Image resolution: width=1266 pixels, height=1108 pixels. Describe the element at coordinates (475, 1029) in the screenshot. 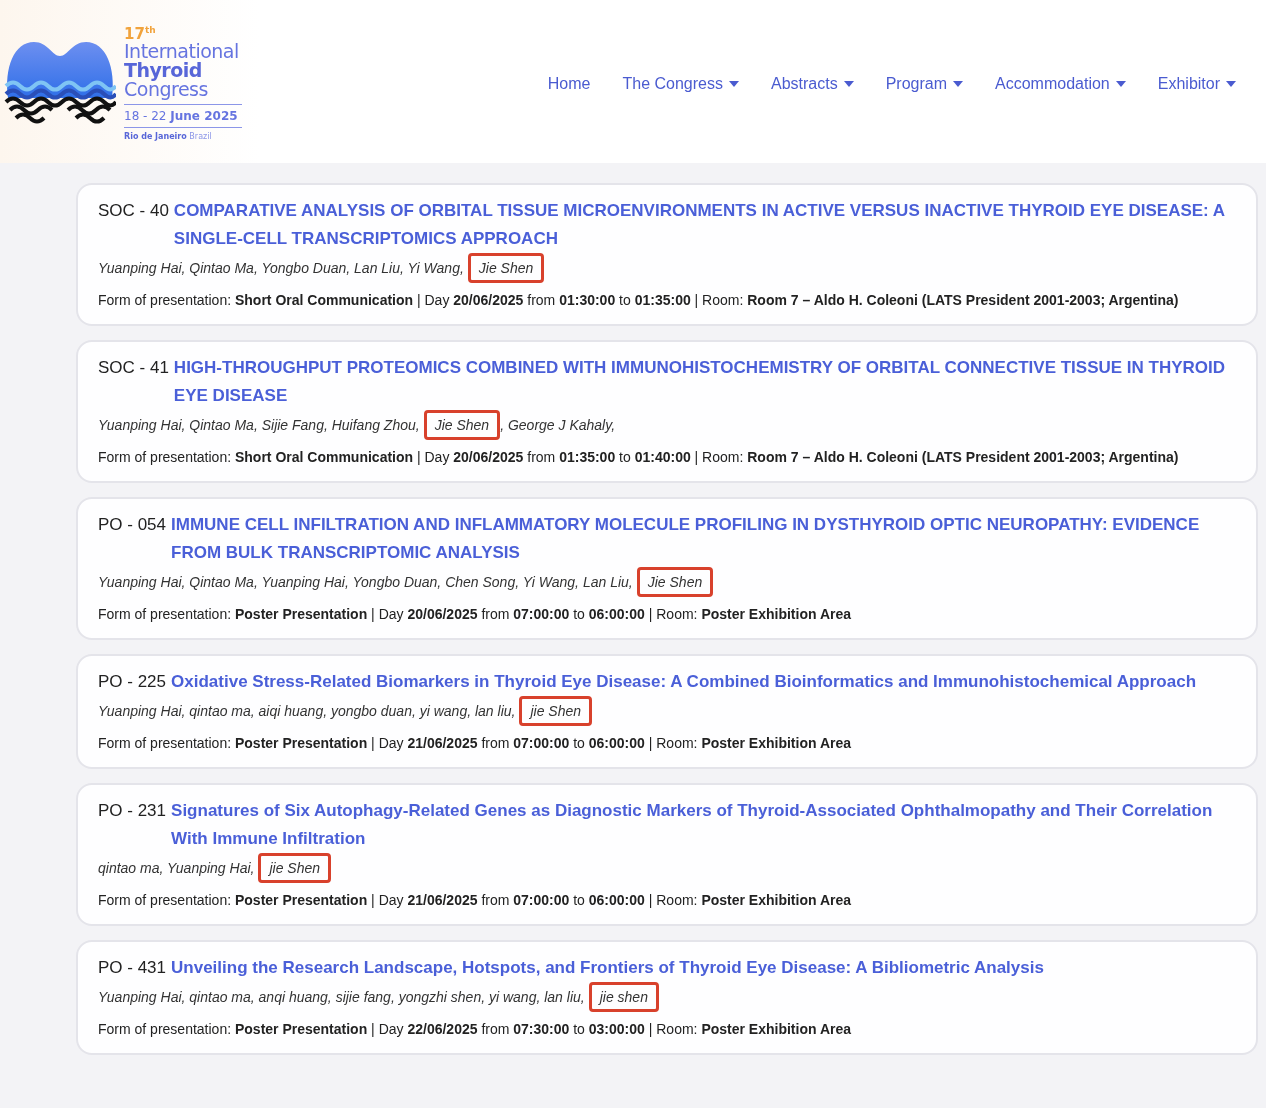

I see `presentation-details: Form of presentation: Poster Presentation | Day 22/06/2025 from 07:30:00 to 03:00:00 | Room: Poster Exhibition Area` at that location.